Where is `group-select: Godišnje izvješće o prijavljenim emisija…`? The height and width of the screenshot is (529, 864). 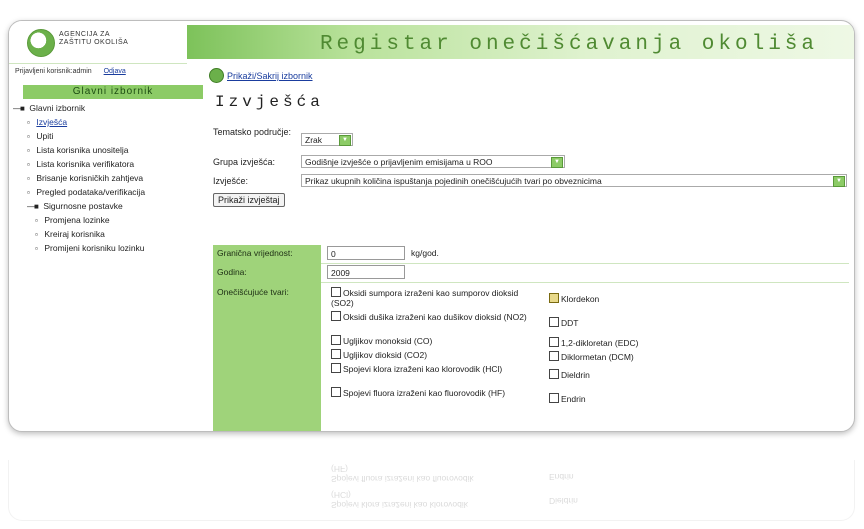
group-select: Godišnje izvješće o prijavljenim emisija… is located at coordinates (433, 161).